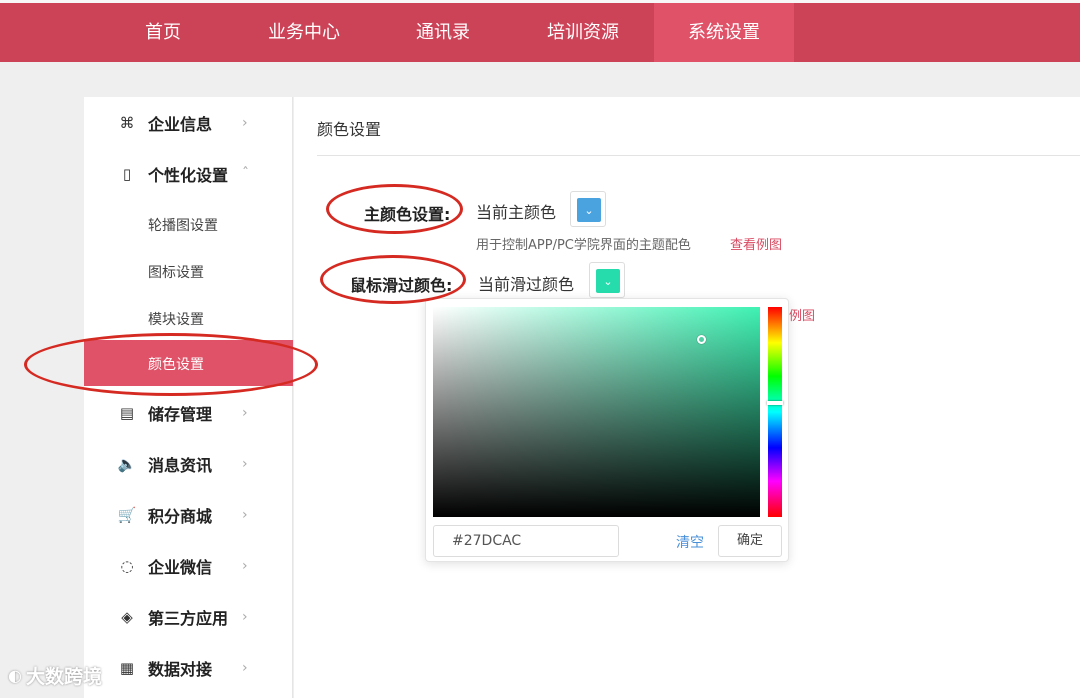  What do you see at coordinates (176, 273) in the screenshot?
I see `sidebar-sub-label: 图标设置` at bounding box center [176, 273].